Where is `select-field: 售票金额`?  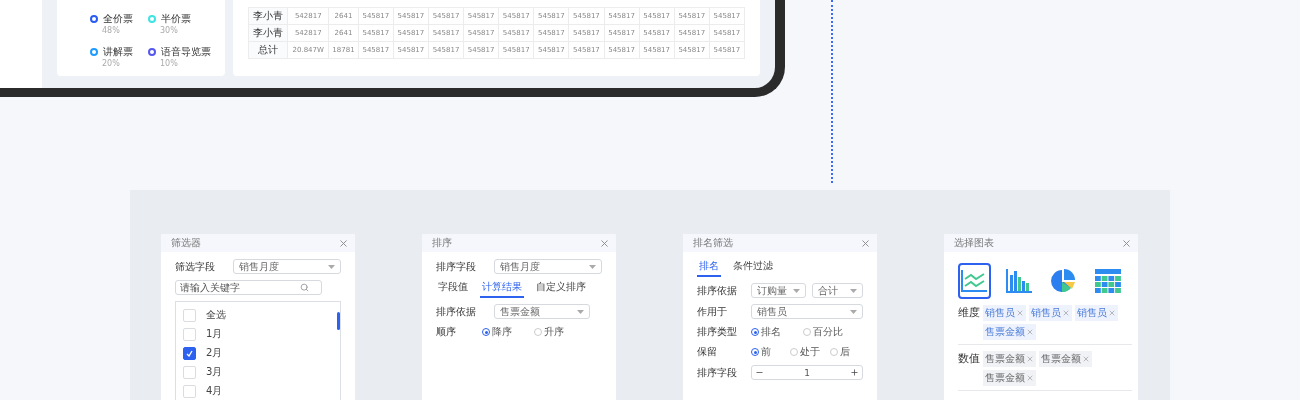
select-field: 售票金额 is located at coordinates (542, 311).